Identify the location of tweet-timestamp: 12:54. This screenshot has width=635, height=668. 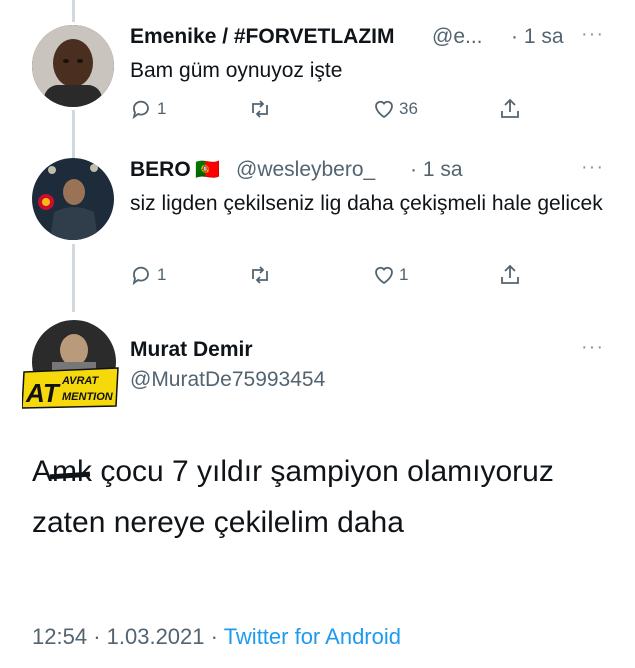
(59, 636).